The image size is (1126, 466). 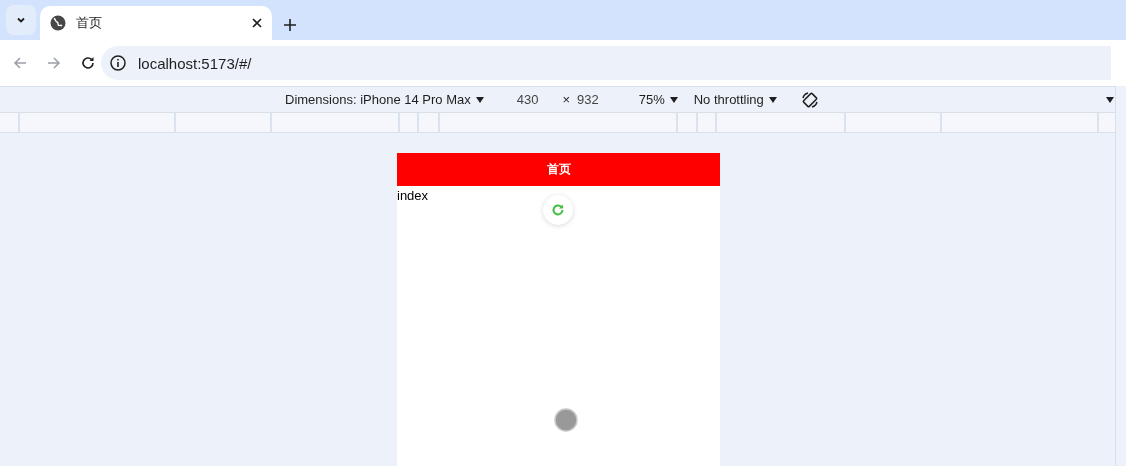 I want to click on zoom-dropdown: 75%, so click(x=658, y=99).